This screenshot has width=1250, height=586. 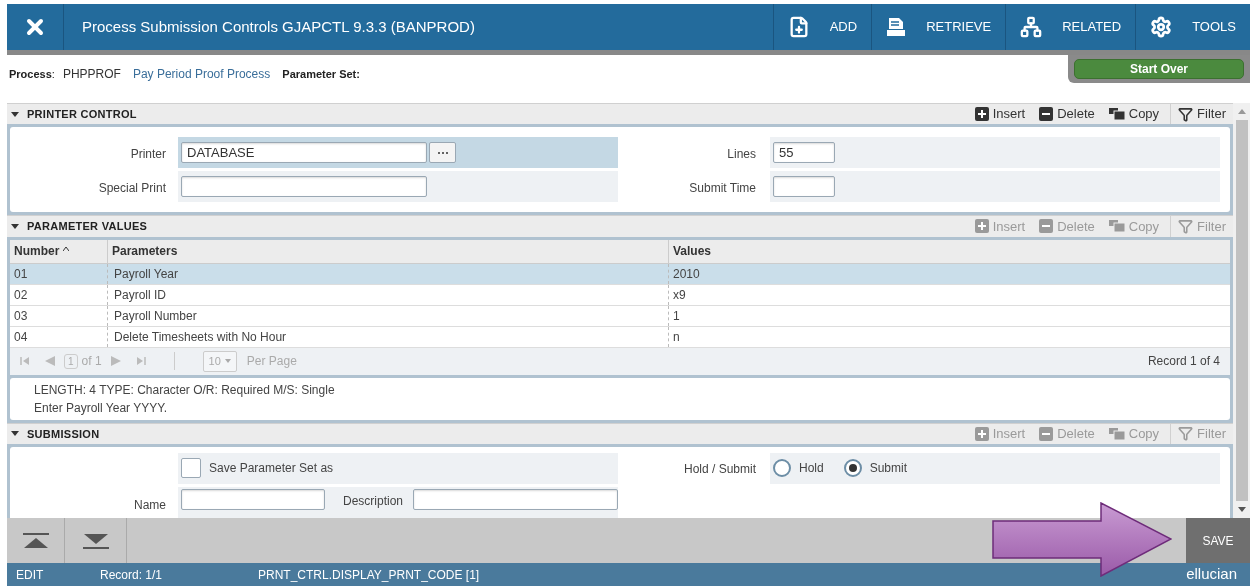 What do you see at coordinates (719, 469) in the screenshot?
I see `field-label: Hold / Submit` at bounding box center [719, 469].